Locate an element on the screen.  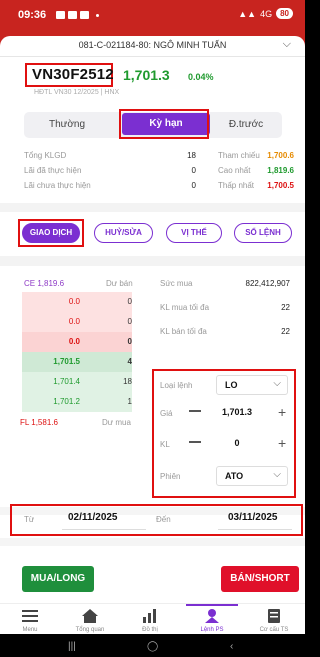
order-icon is located at coordinates (212, 616).